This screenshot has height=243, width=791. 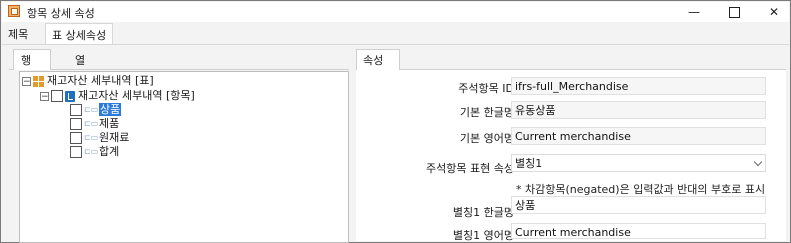 What do you see at coordinates (758, 162) in the screenshot?
I see `chevron-down-icon` at bounding box center [758, 162].